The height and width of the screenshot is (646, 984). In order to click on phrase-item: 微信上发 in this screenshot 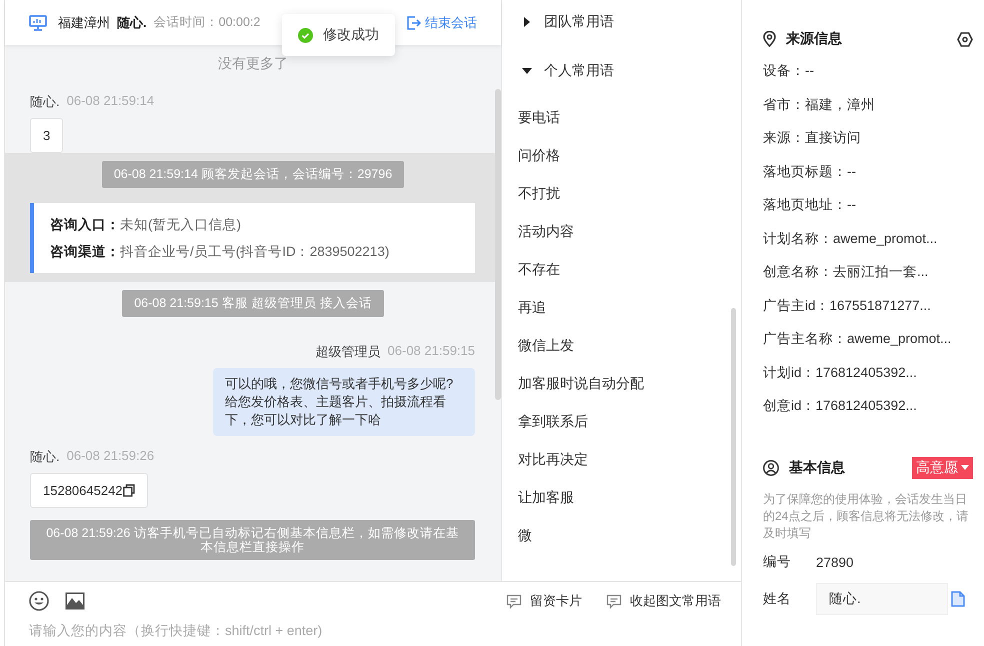, I will do `click(629, 345)`.